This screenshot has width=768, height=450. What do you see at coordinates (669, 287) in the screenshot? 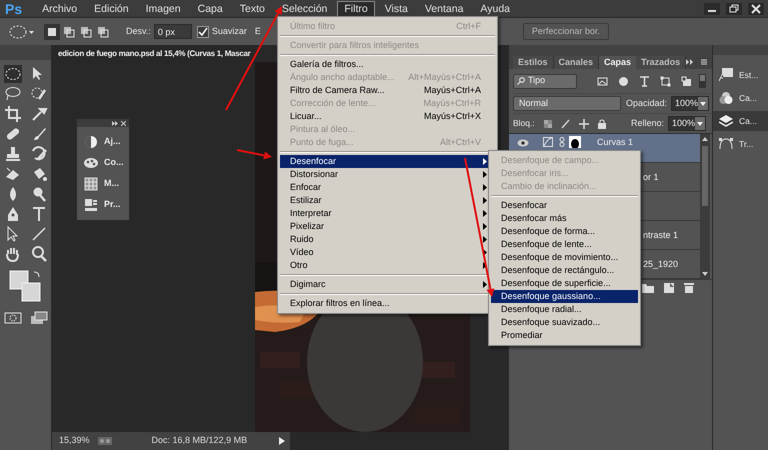
I see `new-layer-icon` at bounding box center [669, 287].